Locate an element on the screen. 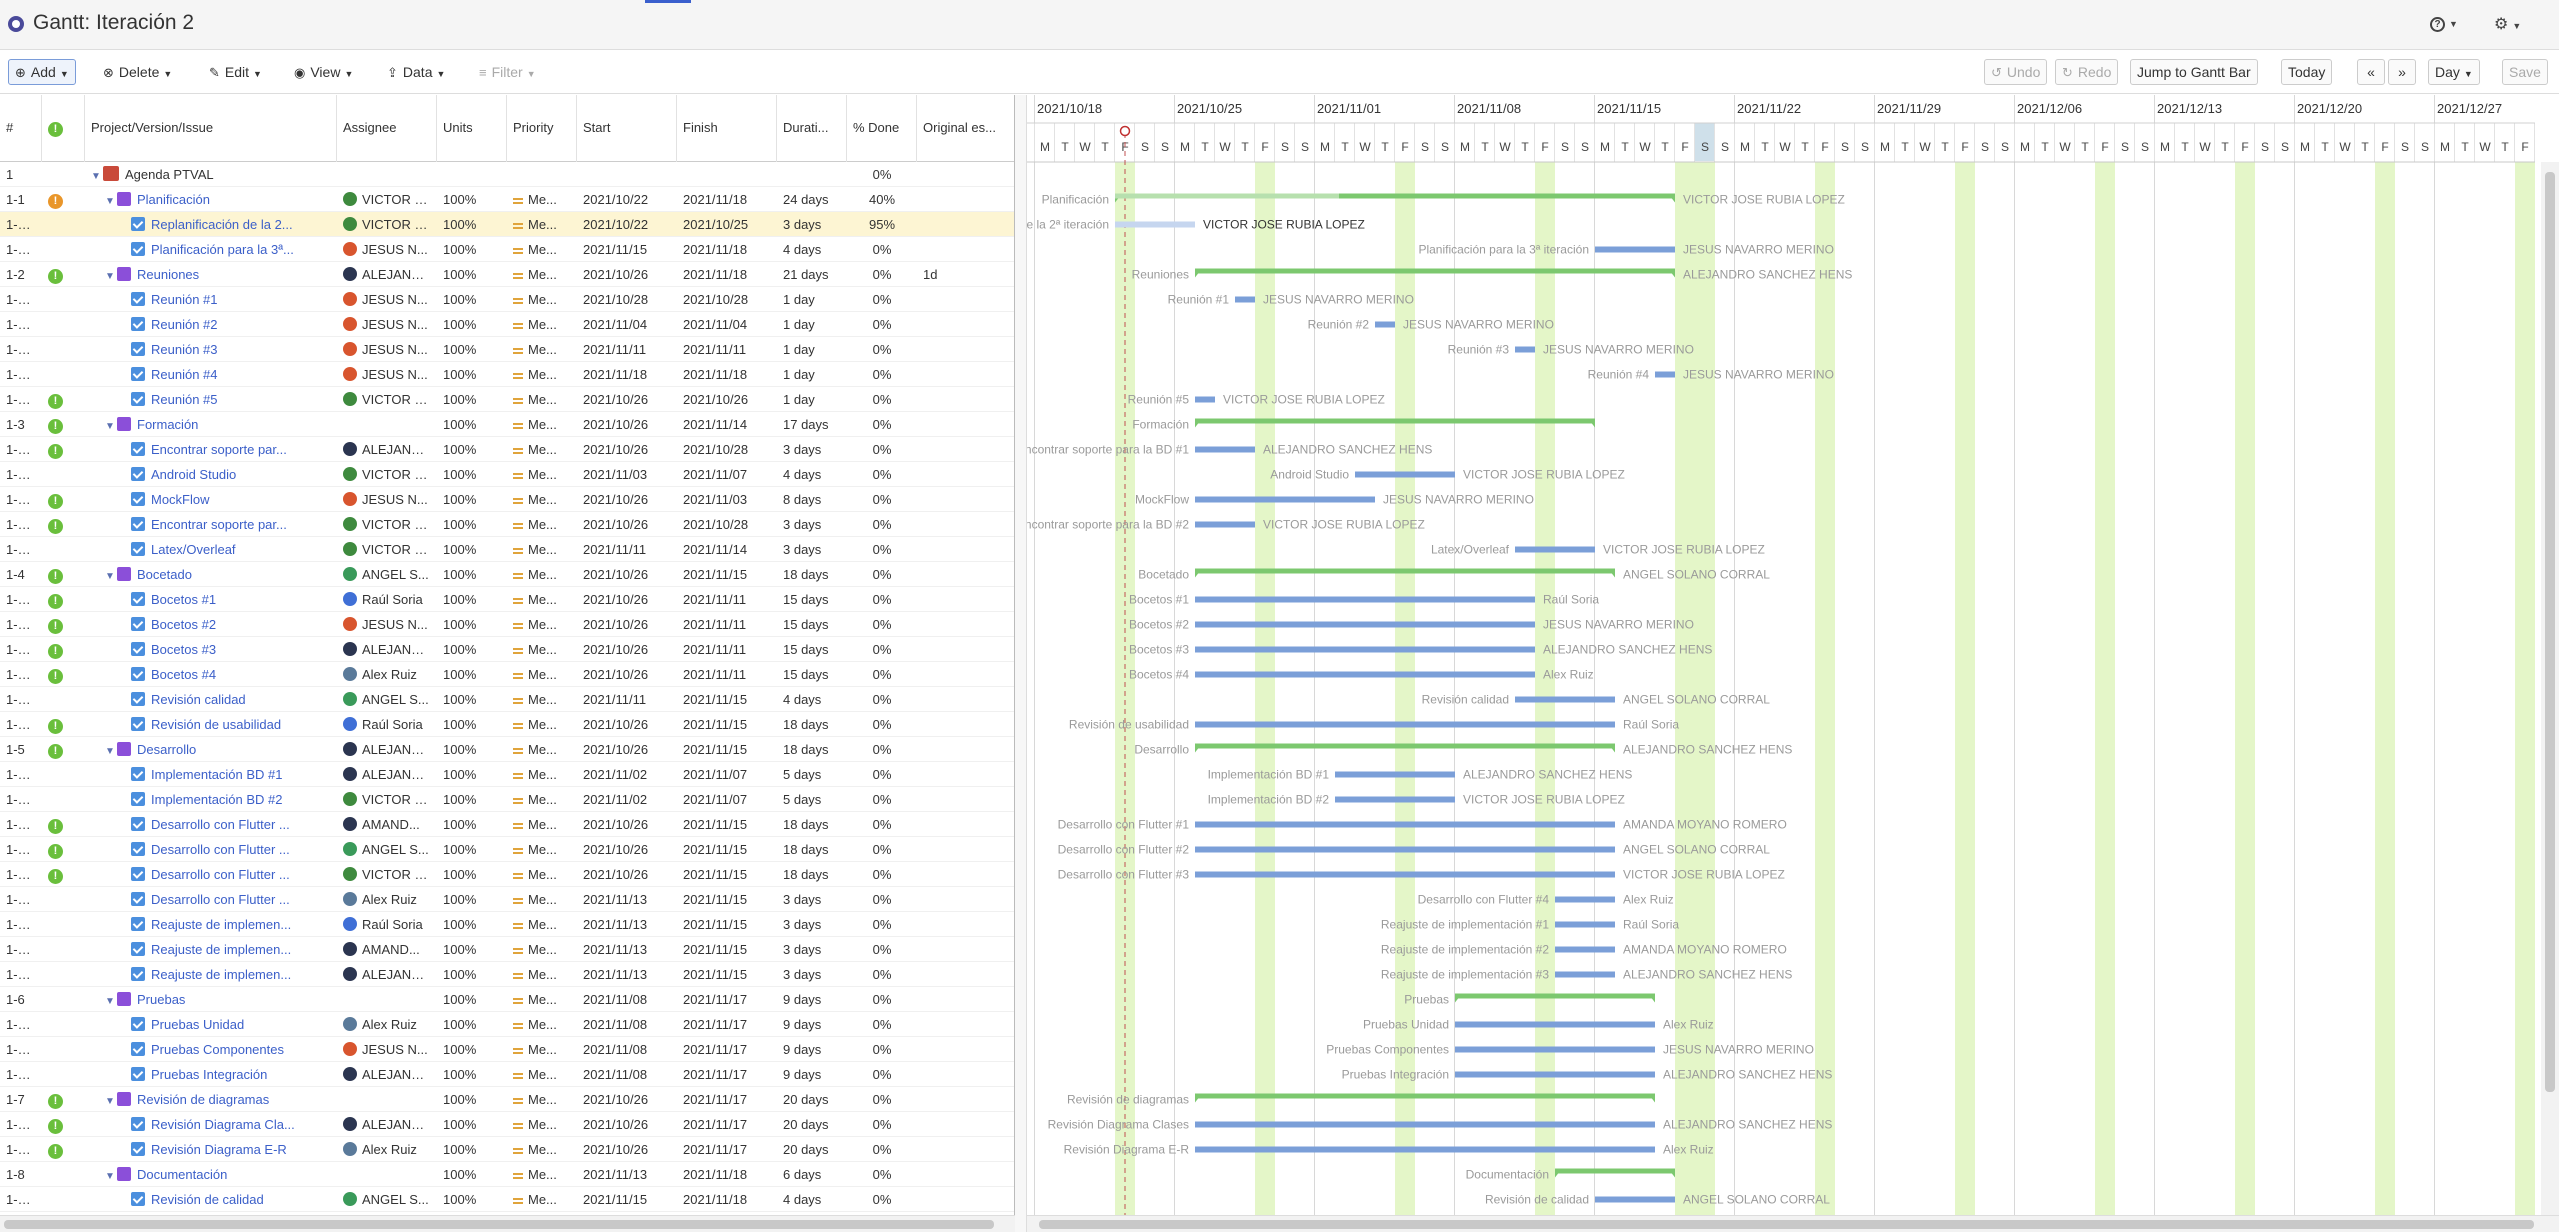 Image resolution: width=2559 pixels, height=1232 pixels. row-name: Reunión #1 is located at coordinates (184, 299).